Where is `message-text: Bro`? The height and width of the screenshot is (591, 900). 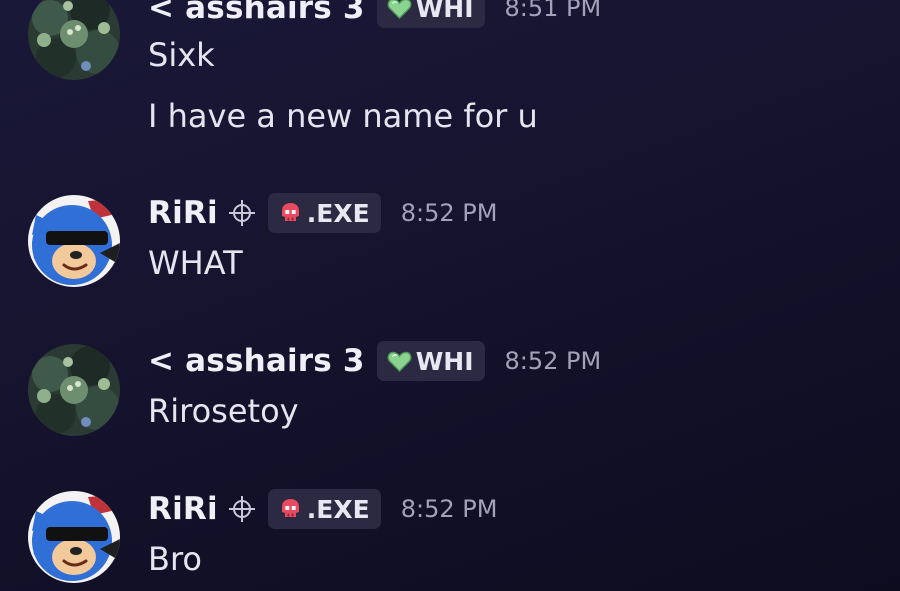 message-text: Bro is located at coordinates (175, 559).